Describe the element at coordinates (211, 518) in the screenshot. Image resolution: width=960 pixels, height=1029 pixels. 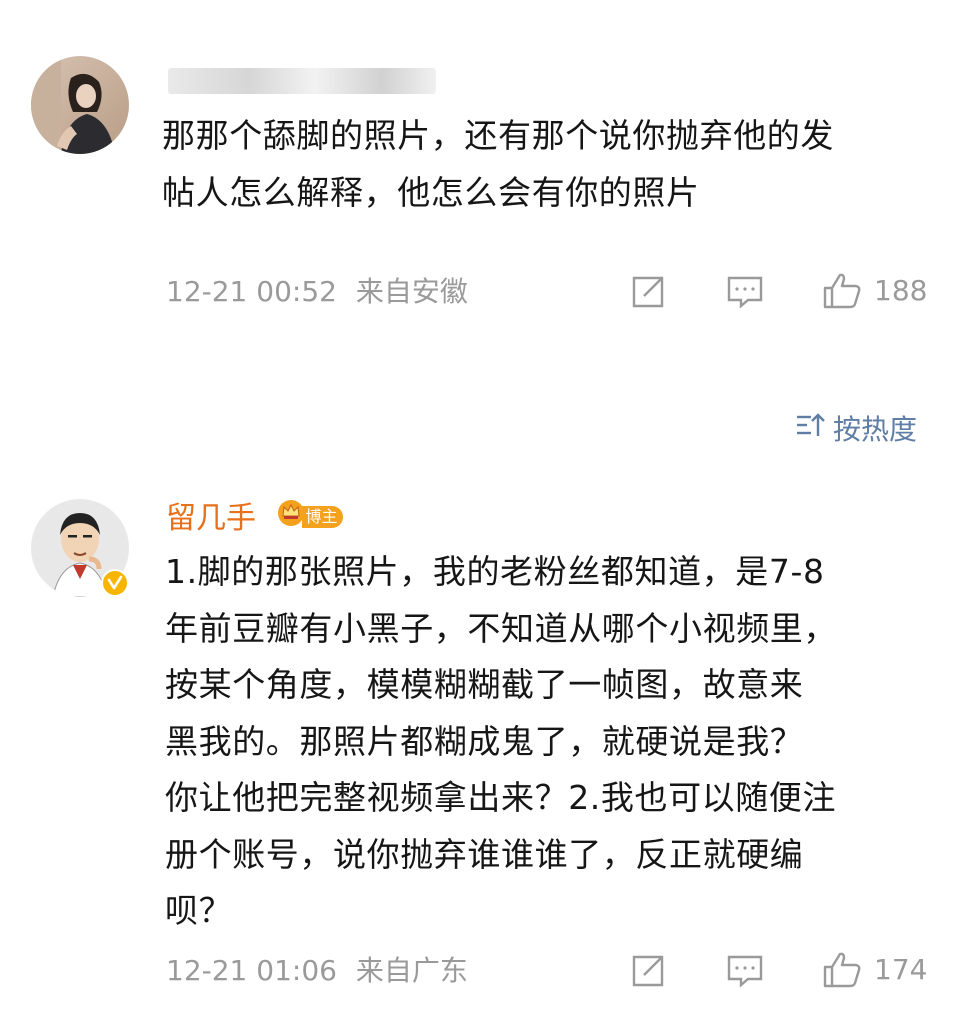
I see `username-text: 留几手` at that location.